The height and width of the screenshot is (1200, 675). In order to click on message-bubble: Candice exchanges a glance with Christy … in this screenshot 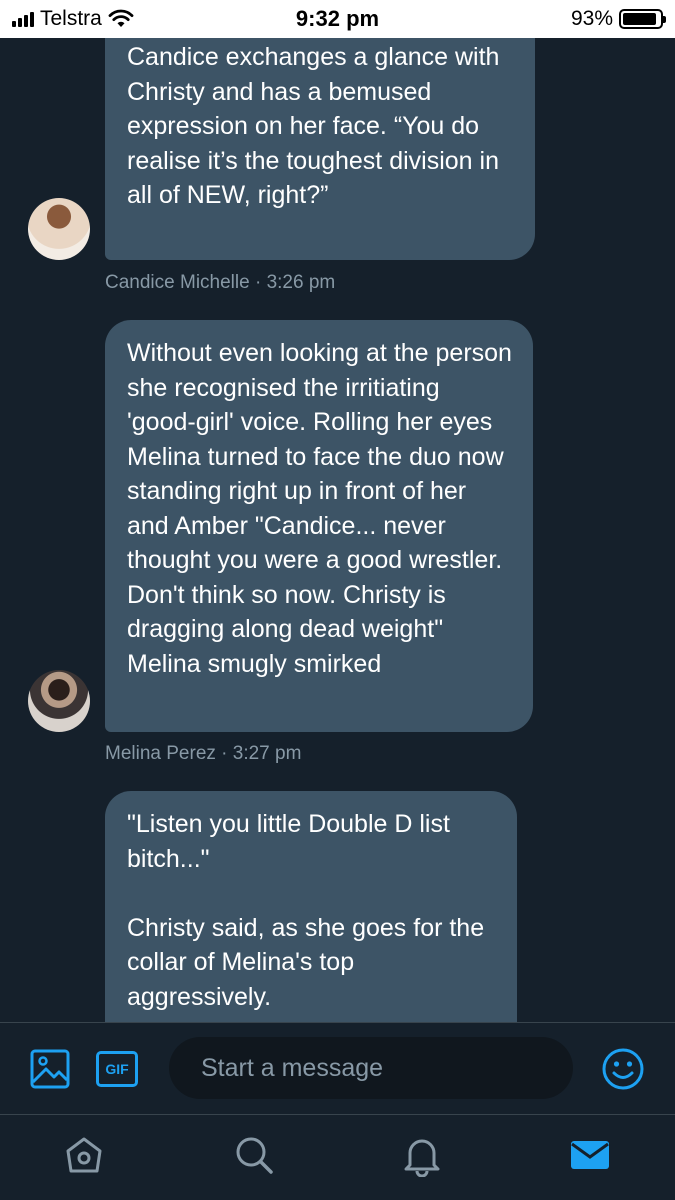, I will do `click(320, 149)`.